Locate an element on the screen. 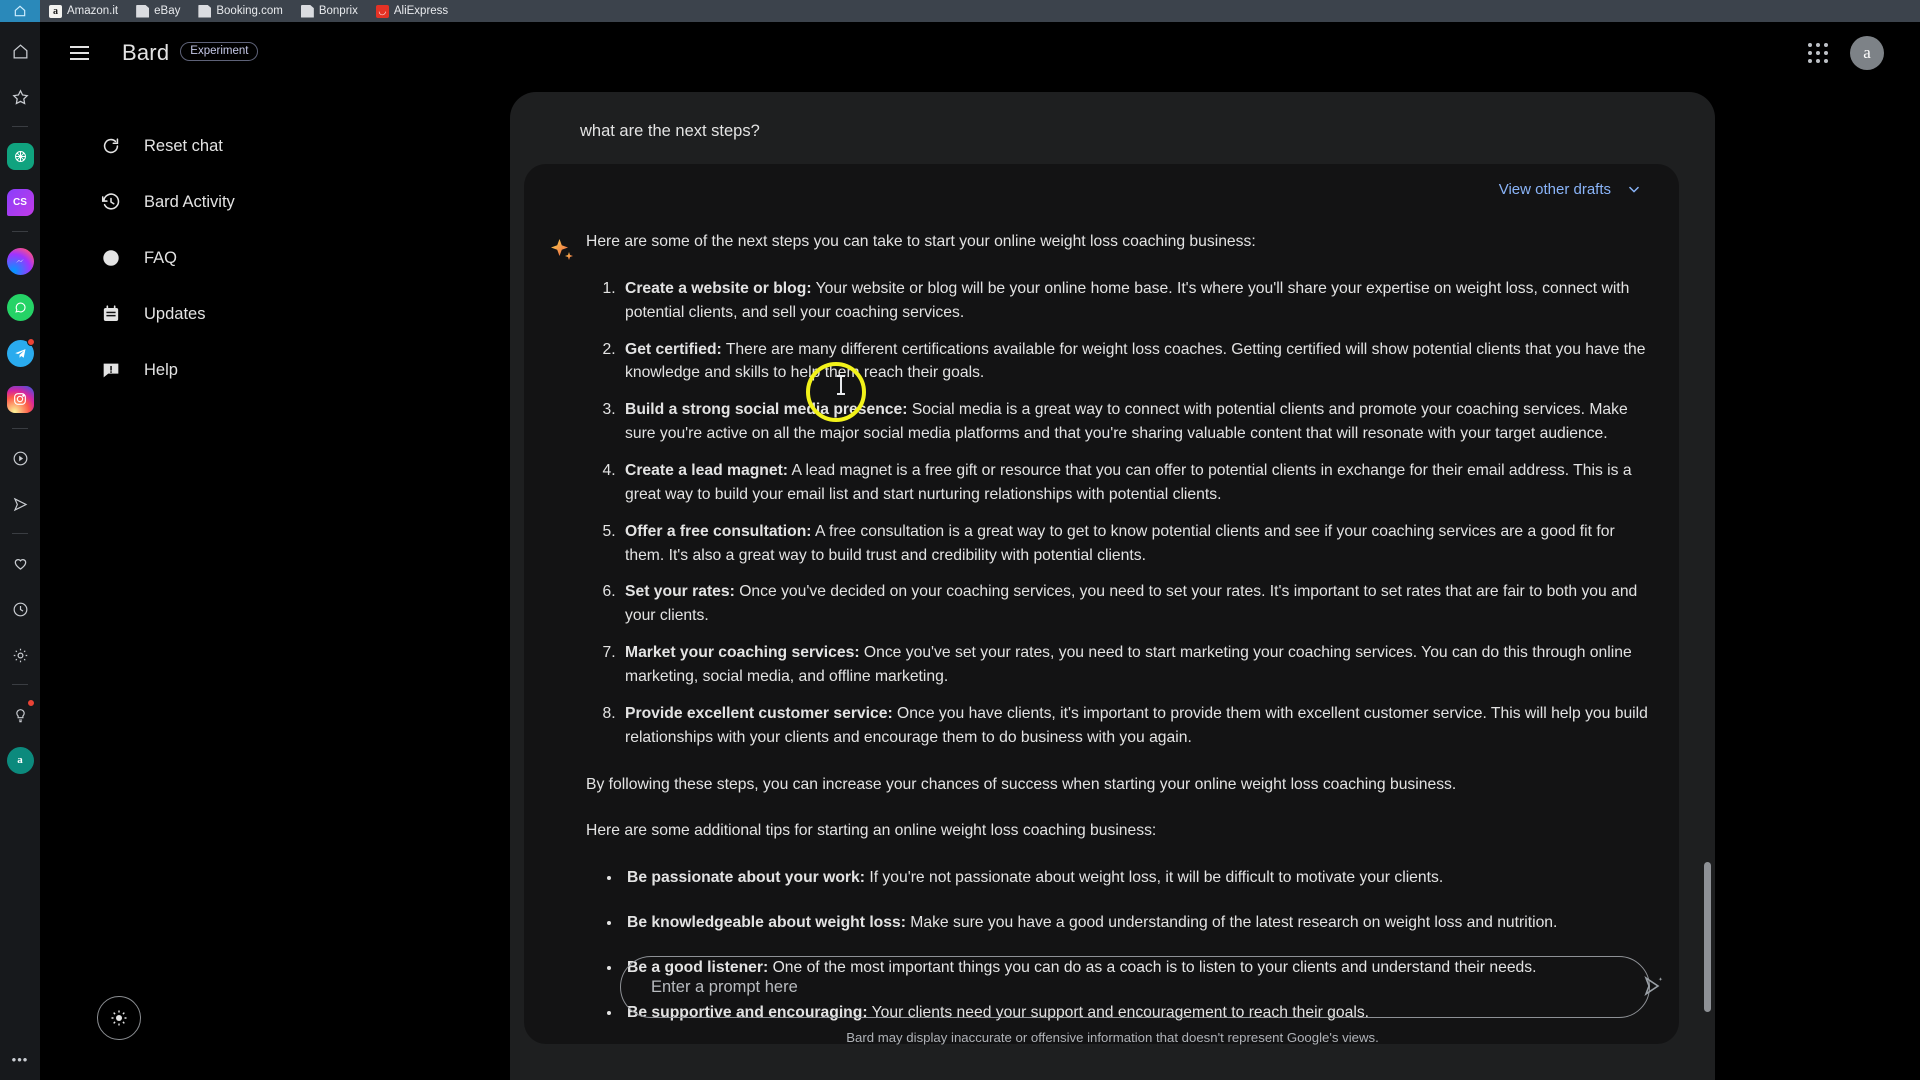 This screenshot has width=1920, height=1080. history-icon is located at coordinates (111, 202).